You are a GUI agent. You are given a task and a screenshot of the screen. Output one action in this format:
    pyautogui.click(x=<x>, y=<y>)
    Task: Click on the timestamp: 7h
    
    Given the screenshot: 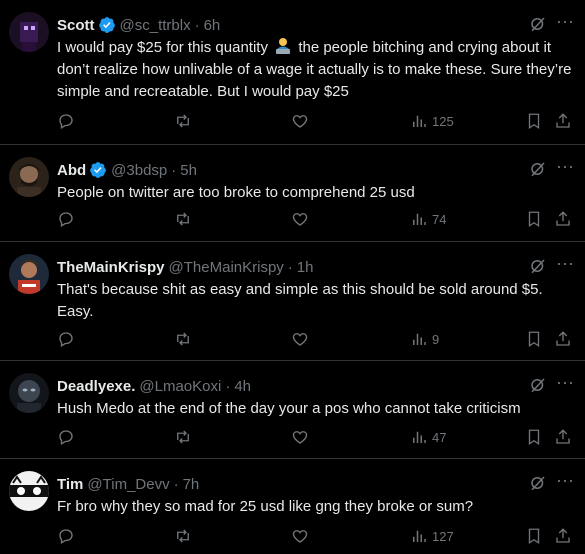 What is the action you would take?
    pyautogui.click(x=191, y=484)
    